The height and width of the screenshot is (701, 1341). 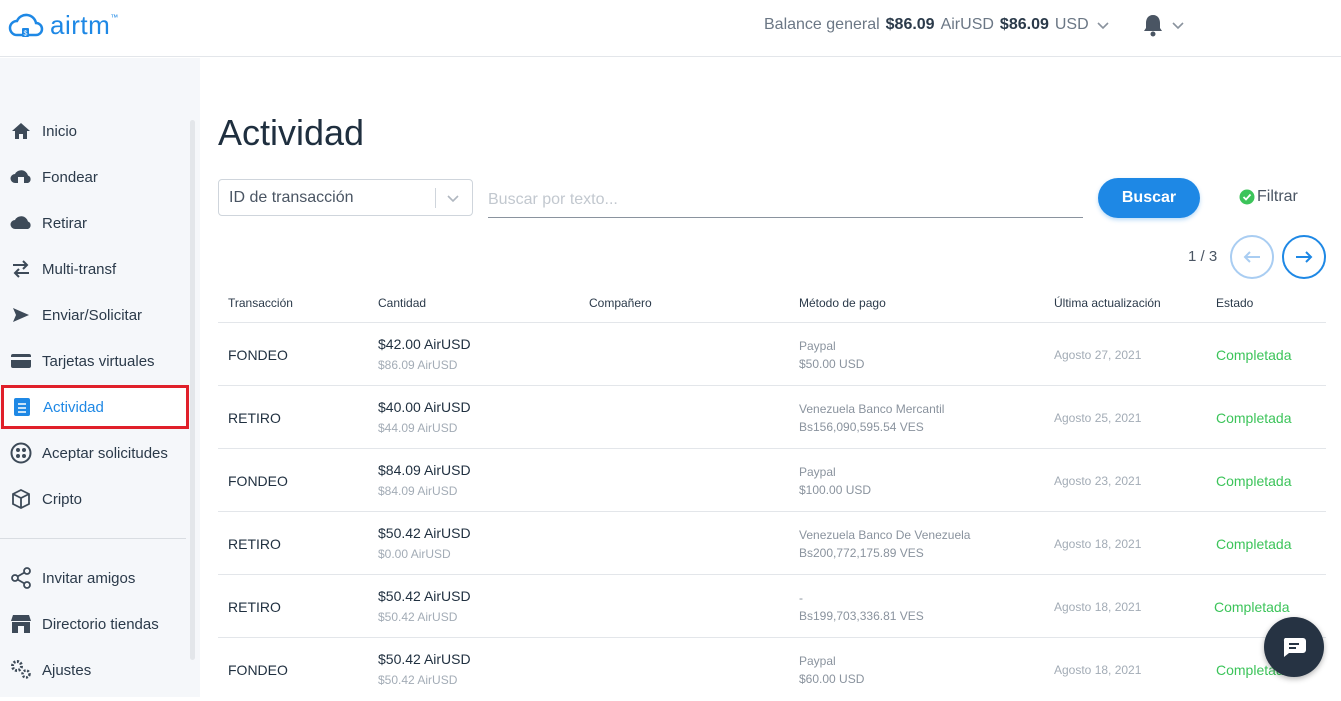 What do you see at coordinates (861, 616) in the screenshot?
I see `payment-method-amount: Bs199,703,336.81 VES` at bounding box center [861, 616].